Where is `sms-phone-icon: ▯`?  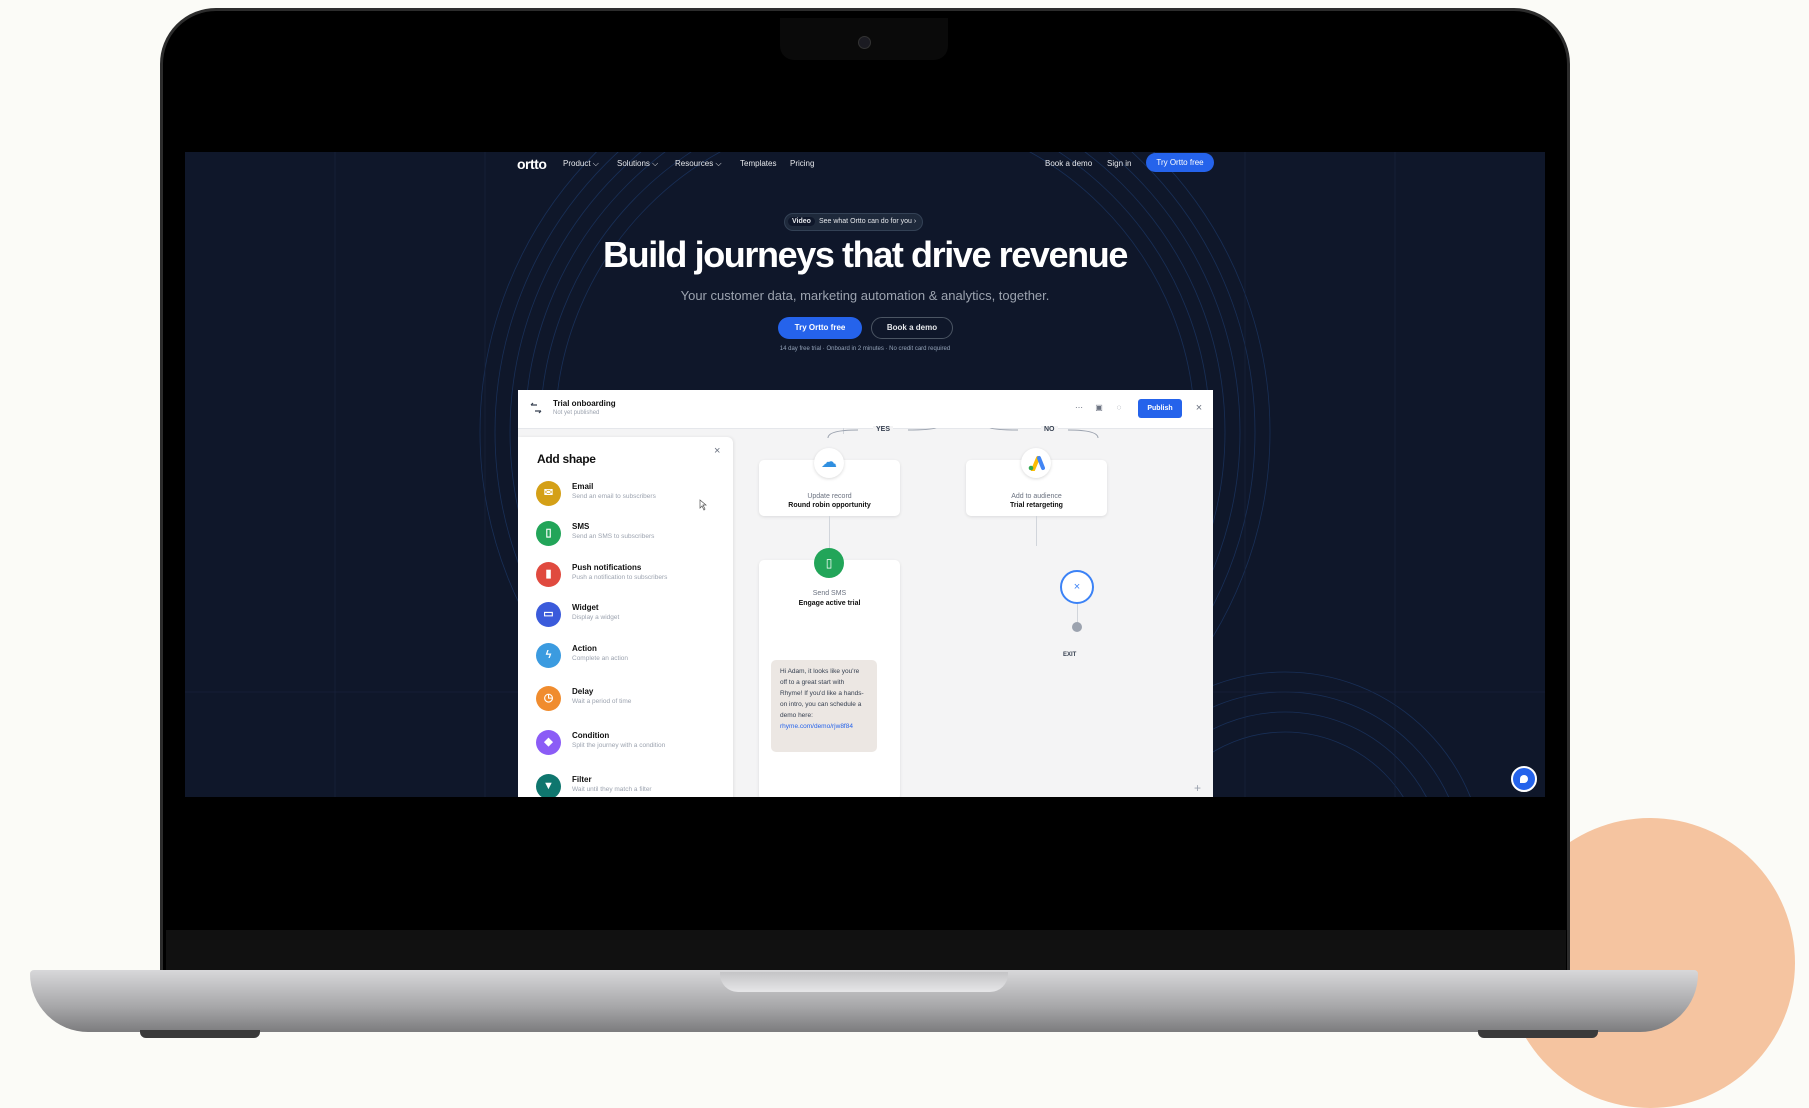
sms-phone-icon: ▯ is located at coordinates (829, 563).